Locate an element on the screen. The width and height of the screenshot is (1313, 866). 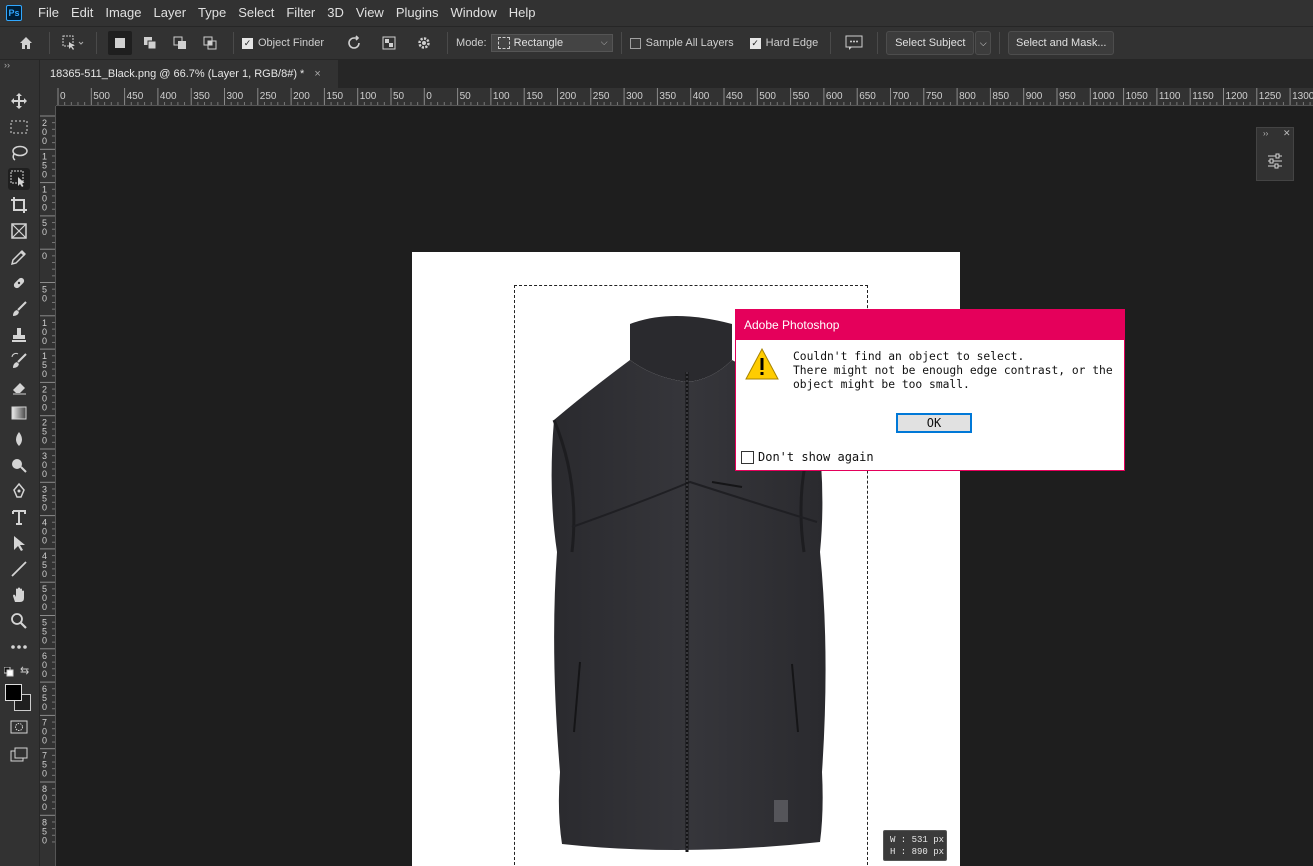
clone-stamp-tool-icon is located at coordinates (19, 335).